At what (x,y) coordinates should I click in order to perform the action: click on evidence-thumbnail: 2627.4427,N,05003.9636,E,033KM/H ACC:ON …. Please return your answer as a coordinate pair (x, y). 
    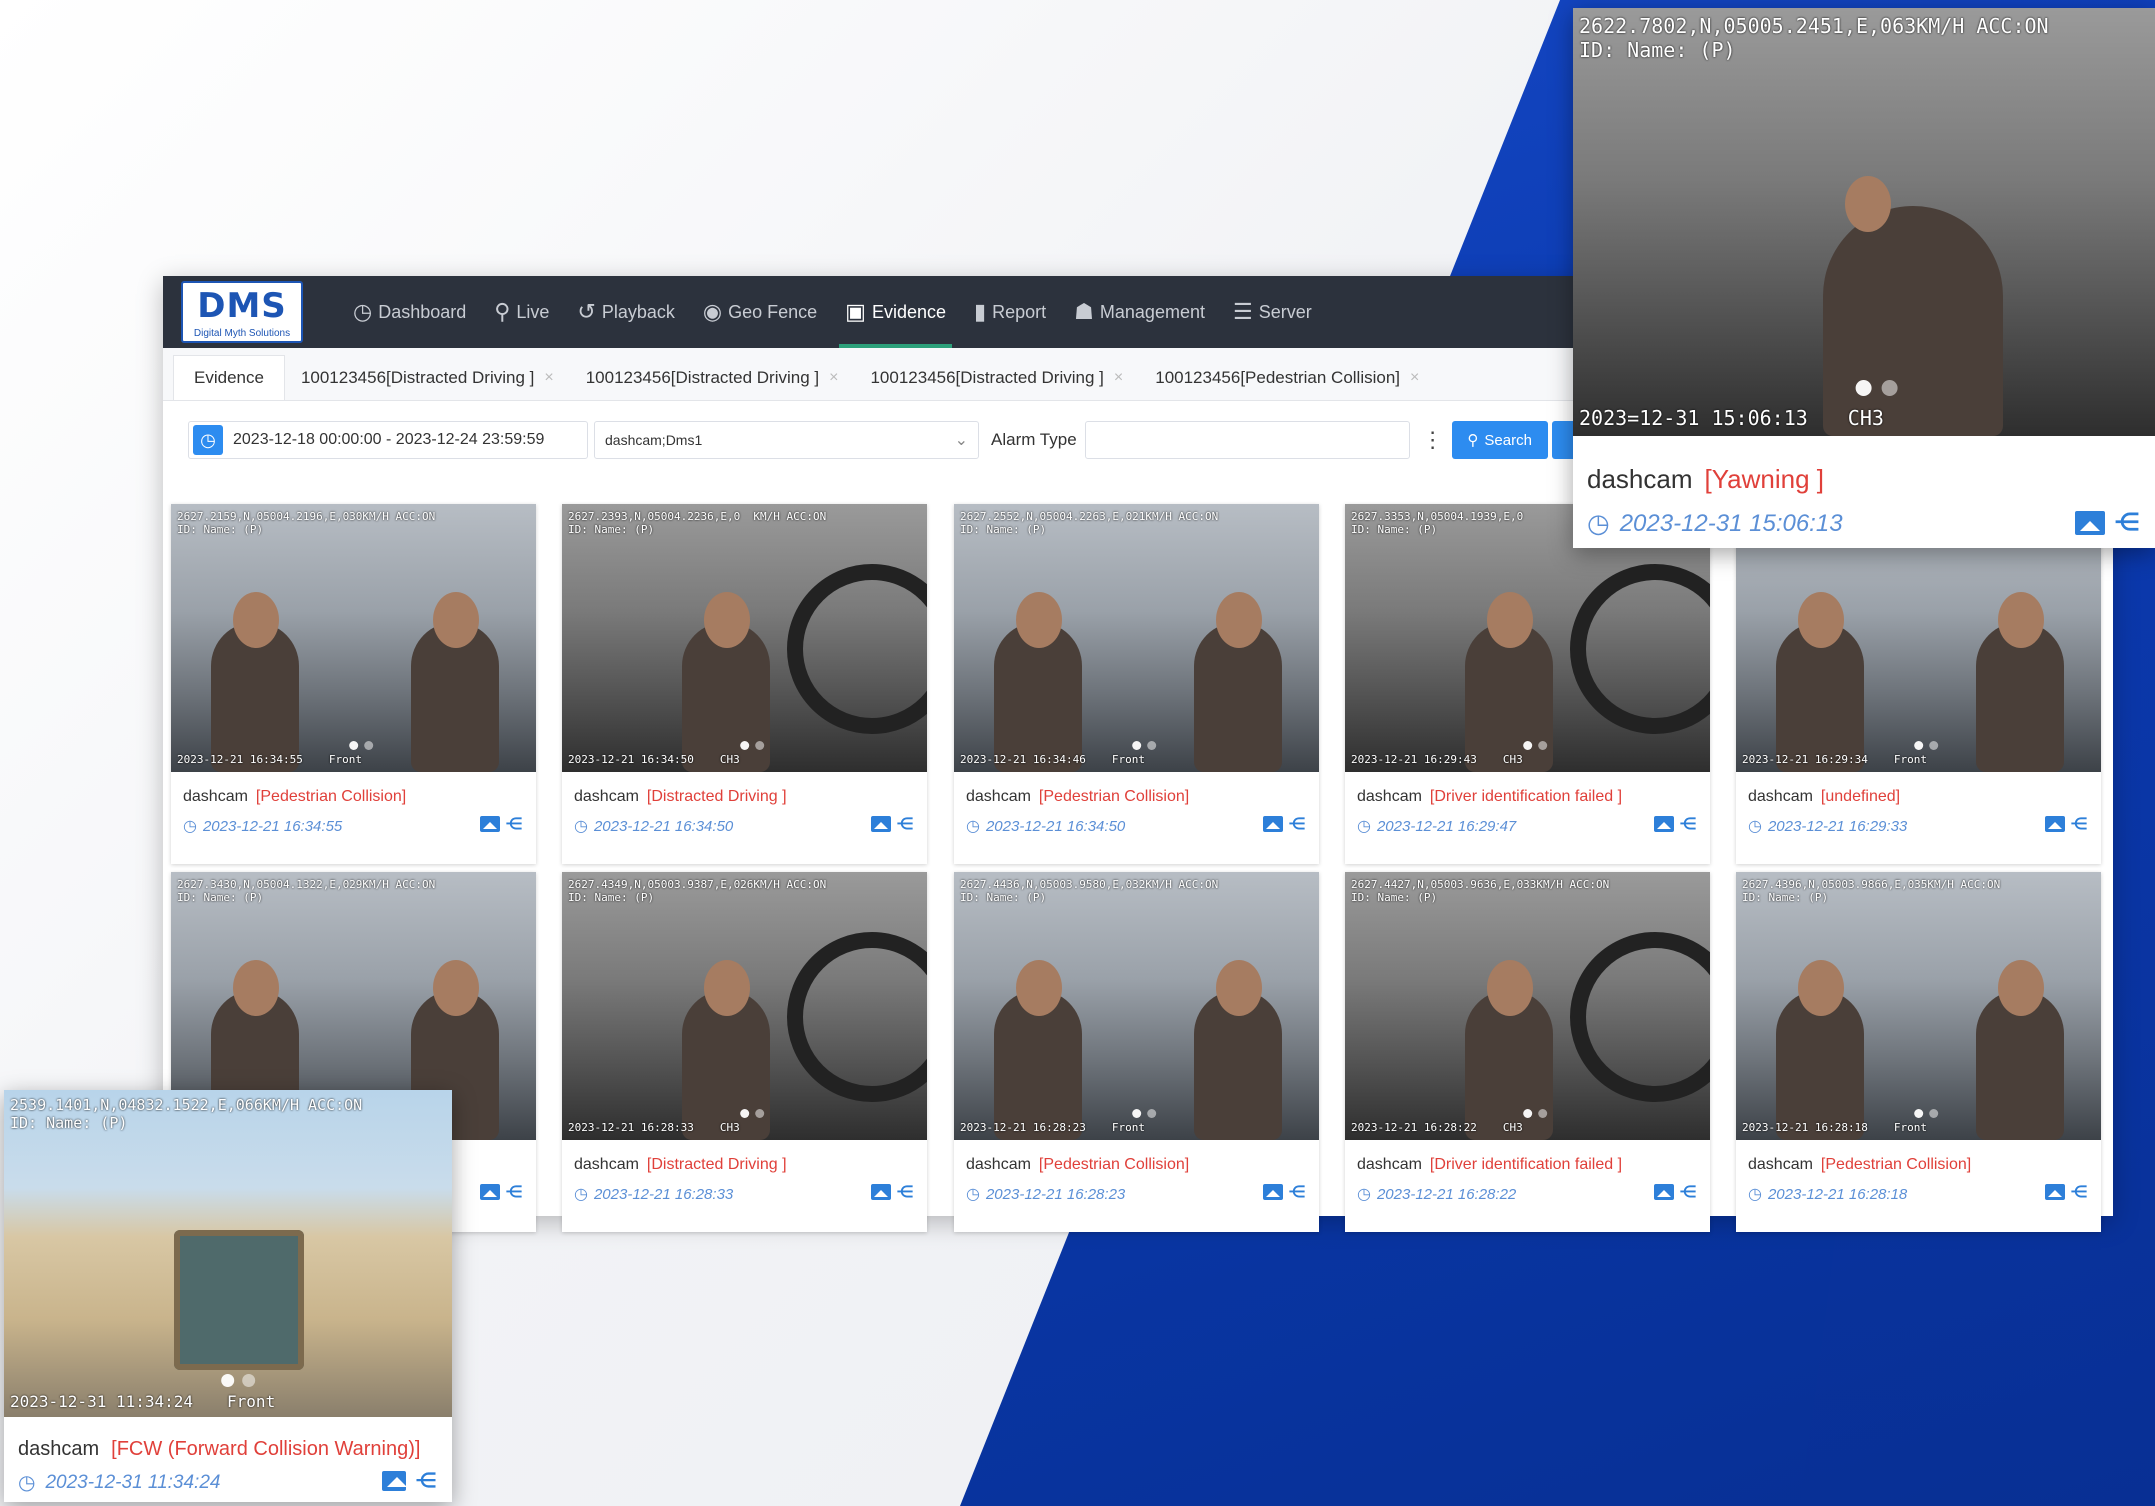
    Looking at the image, I should click on (1527, 1006).